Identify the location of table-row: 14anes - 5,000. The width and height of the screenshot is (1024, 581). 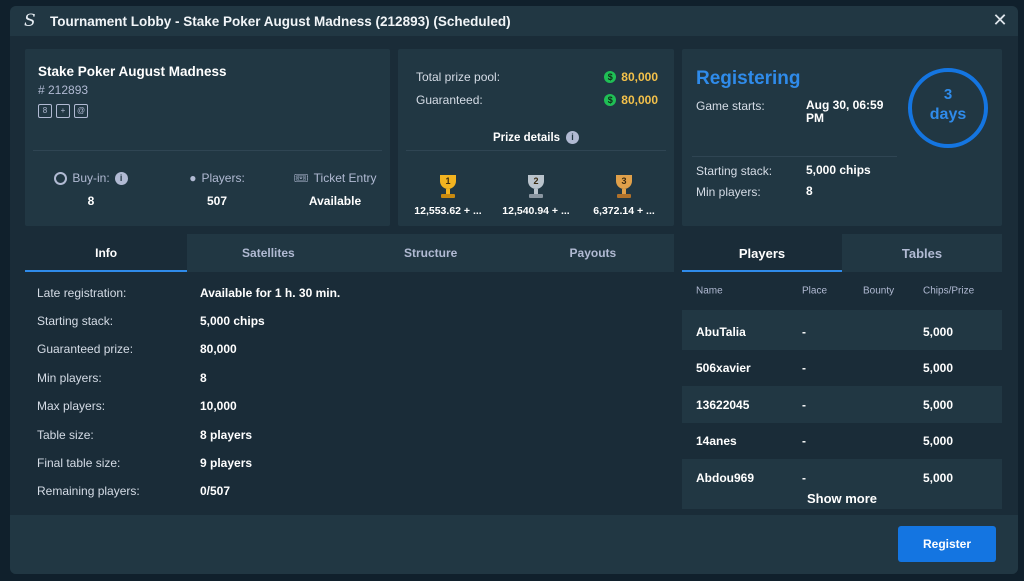
(842, 441).